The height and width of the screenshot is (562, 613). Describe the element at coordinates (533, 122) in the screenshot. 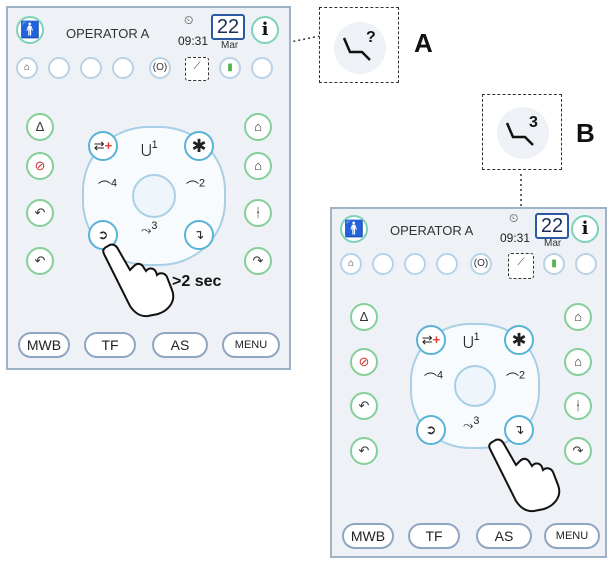

I see `svg-text: 3` at that location.